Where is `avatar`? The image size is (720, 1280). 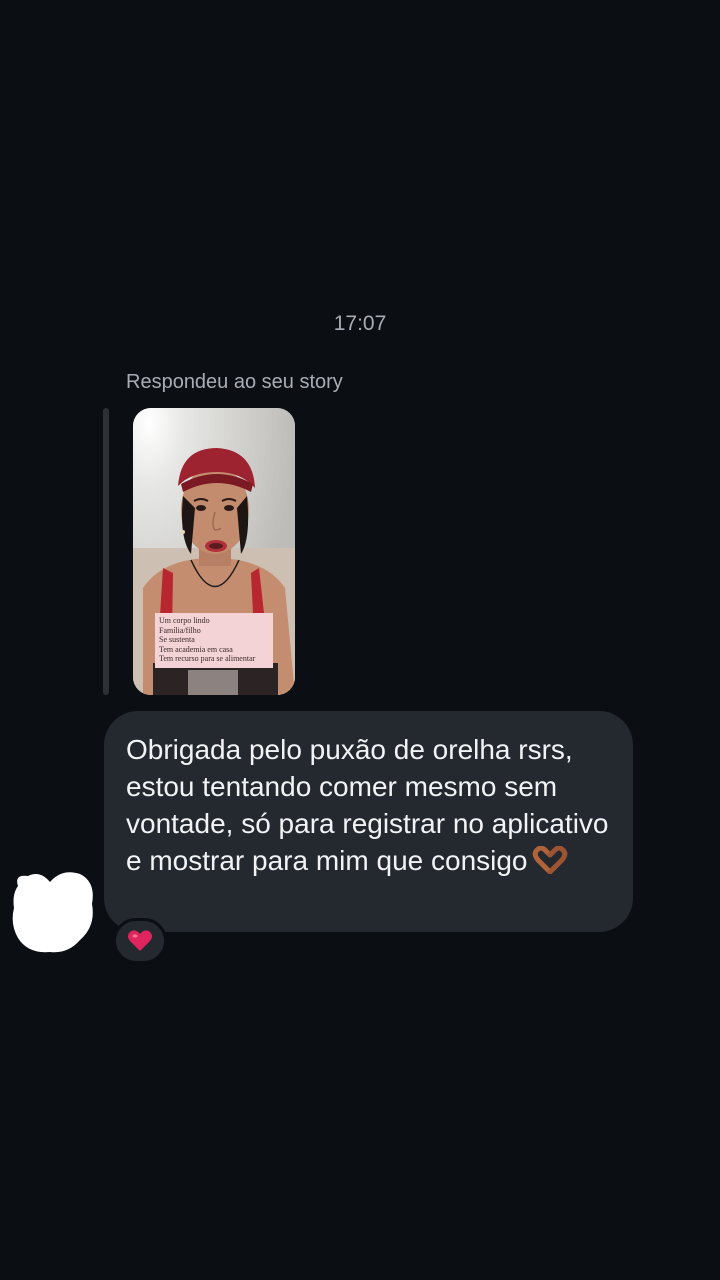 avatar is located at coordinates (53, 911).